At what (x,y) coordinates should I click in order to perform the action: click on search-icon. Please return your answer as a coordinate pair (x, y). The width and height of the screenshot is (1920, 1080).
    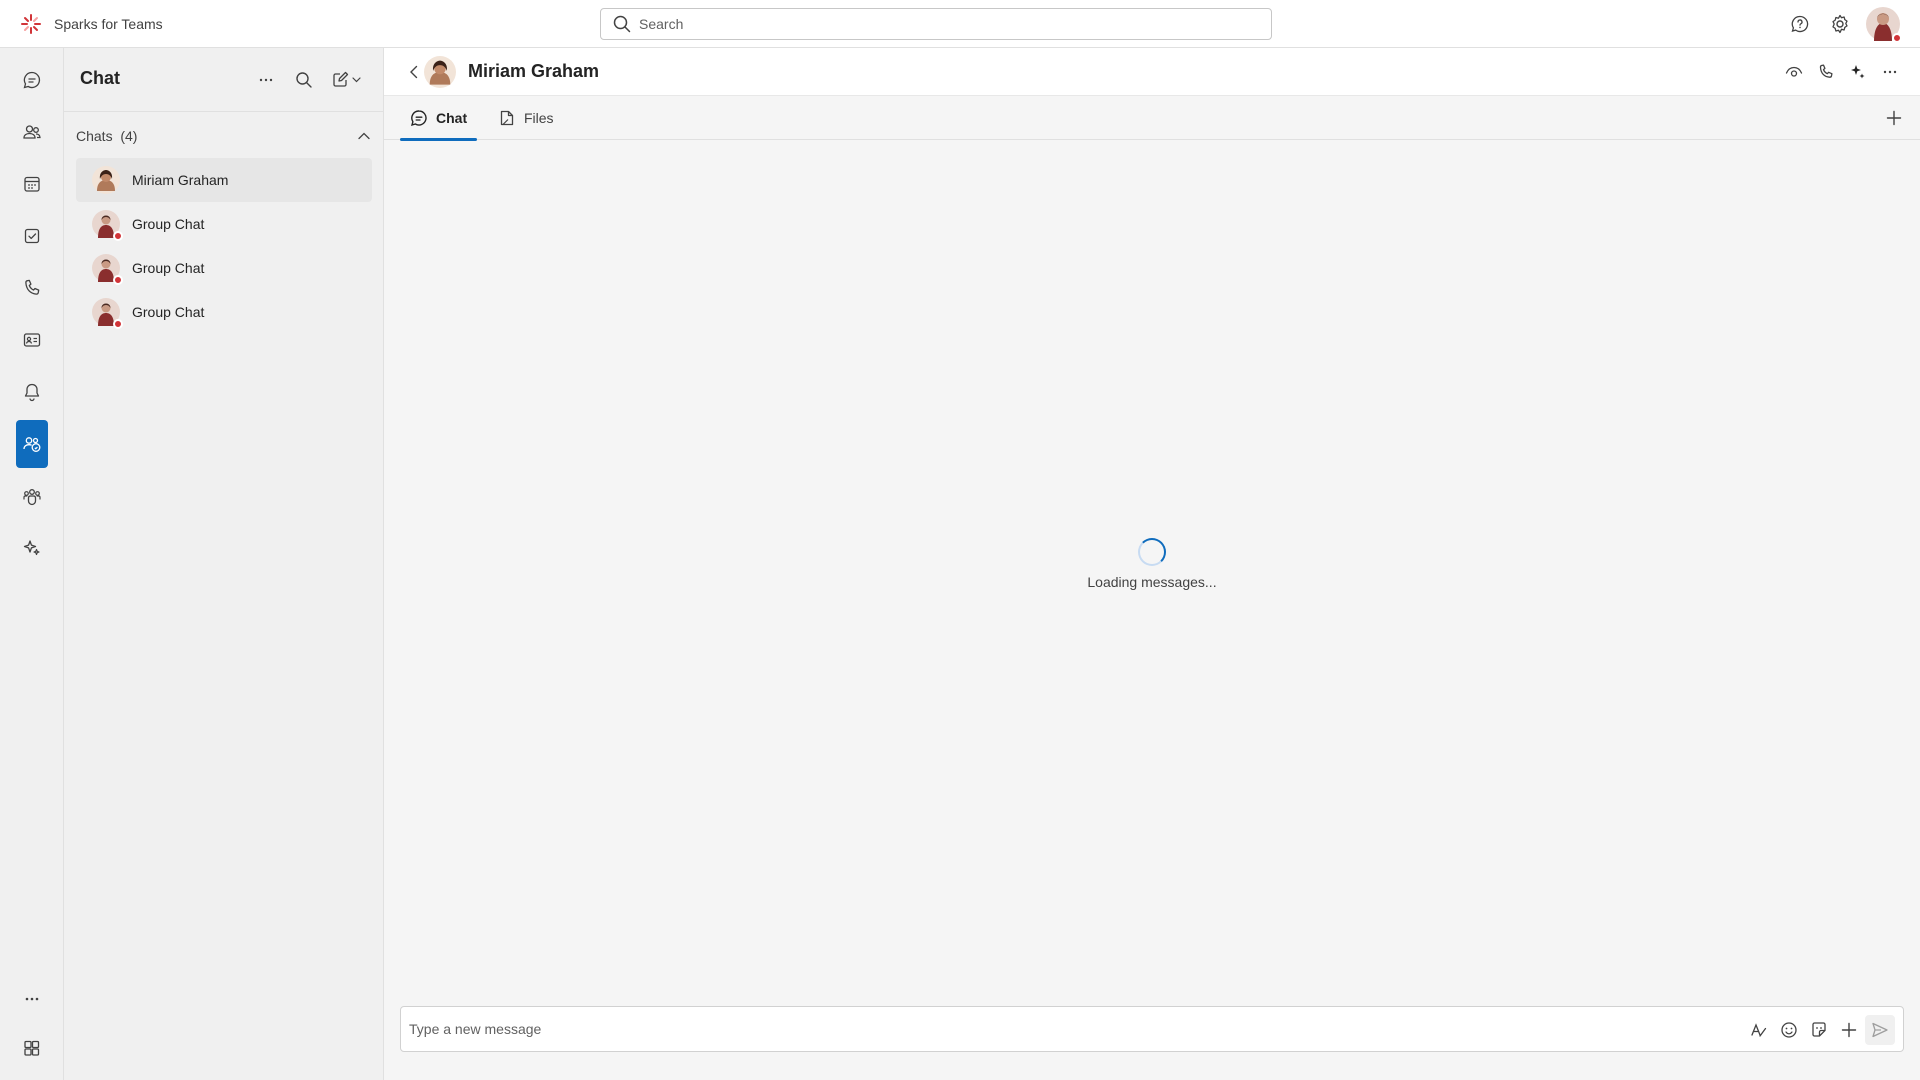
    Looking at the image, I should click on (622, 24).